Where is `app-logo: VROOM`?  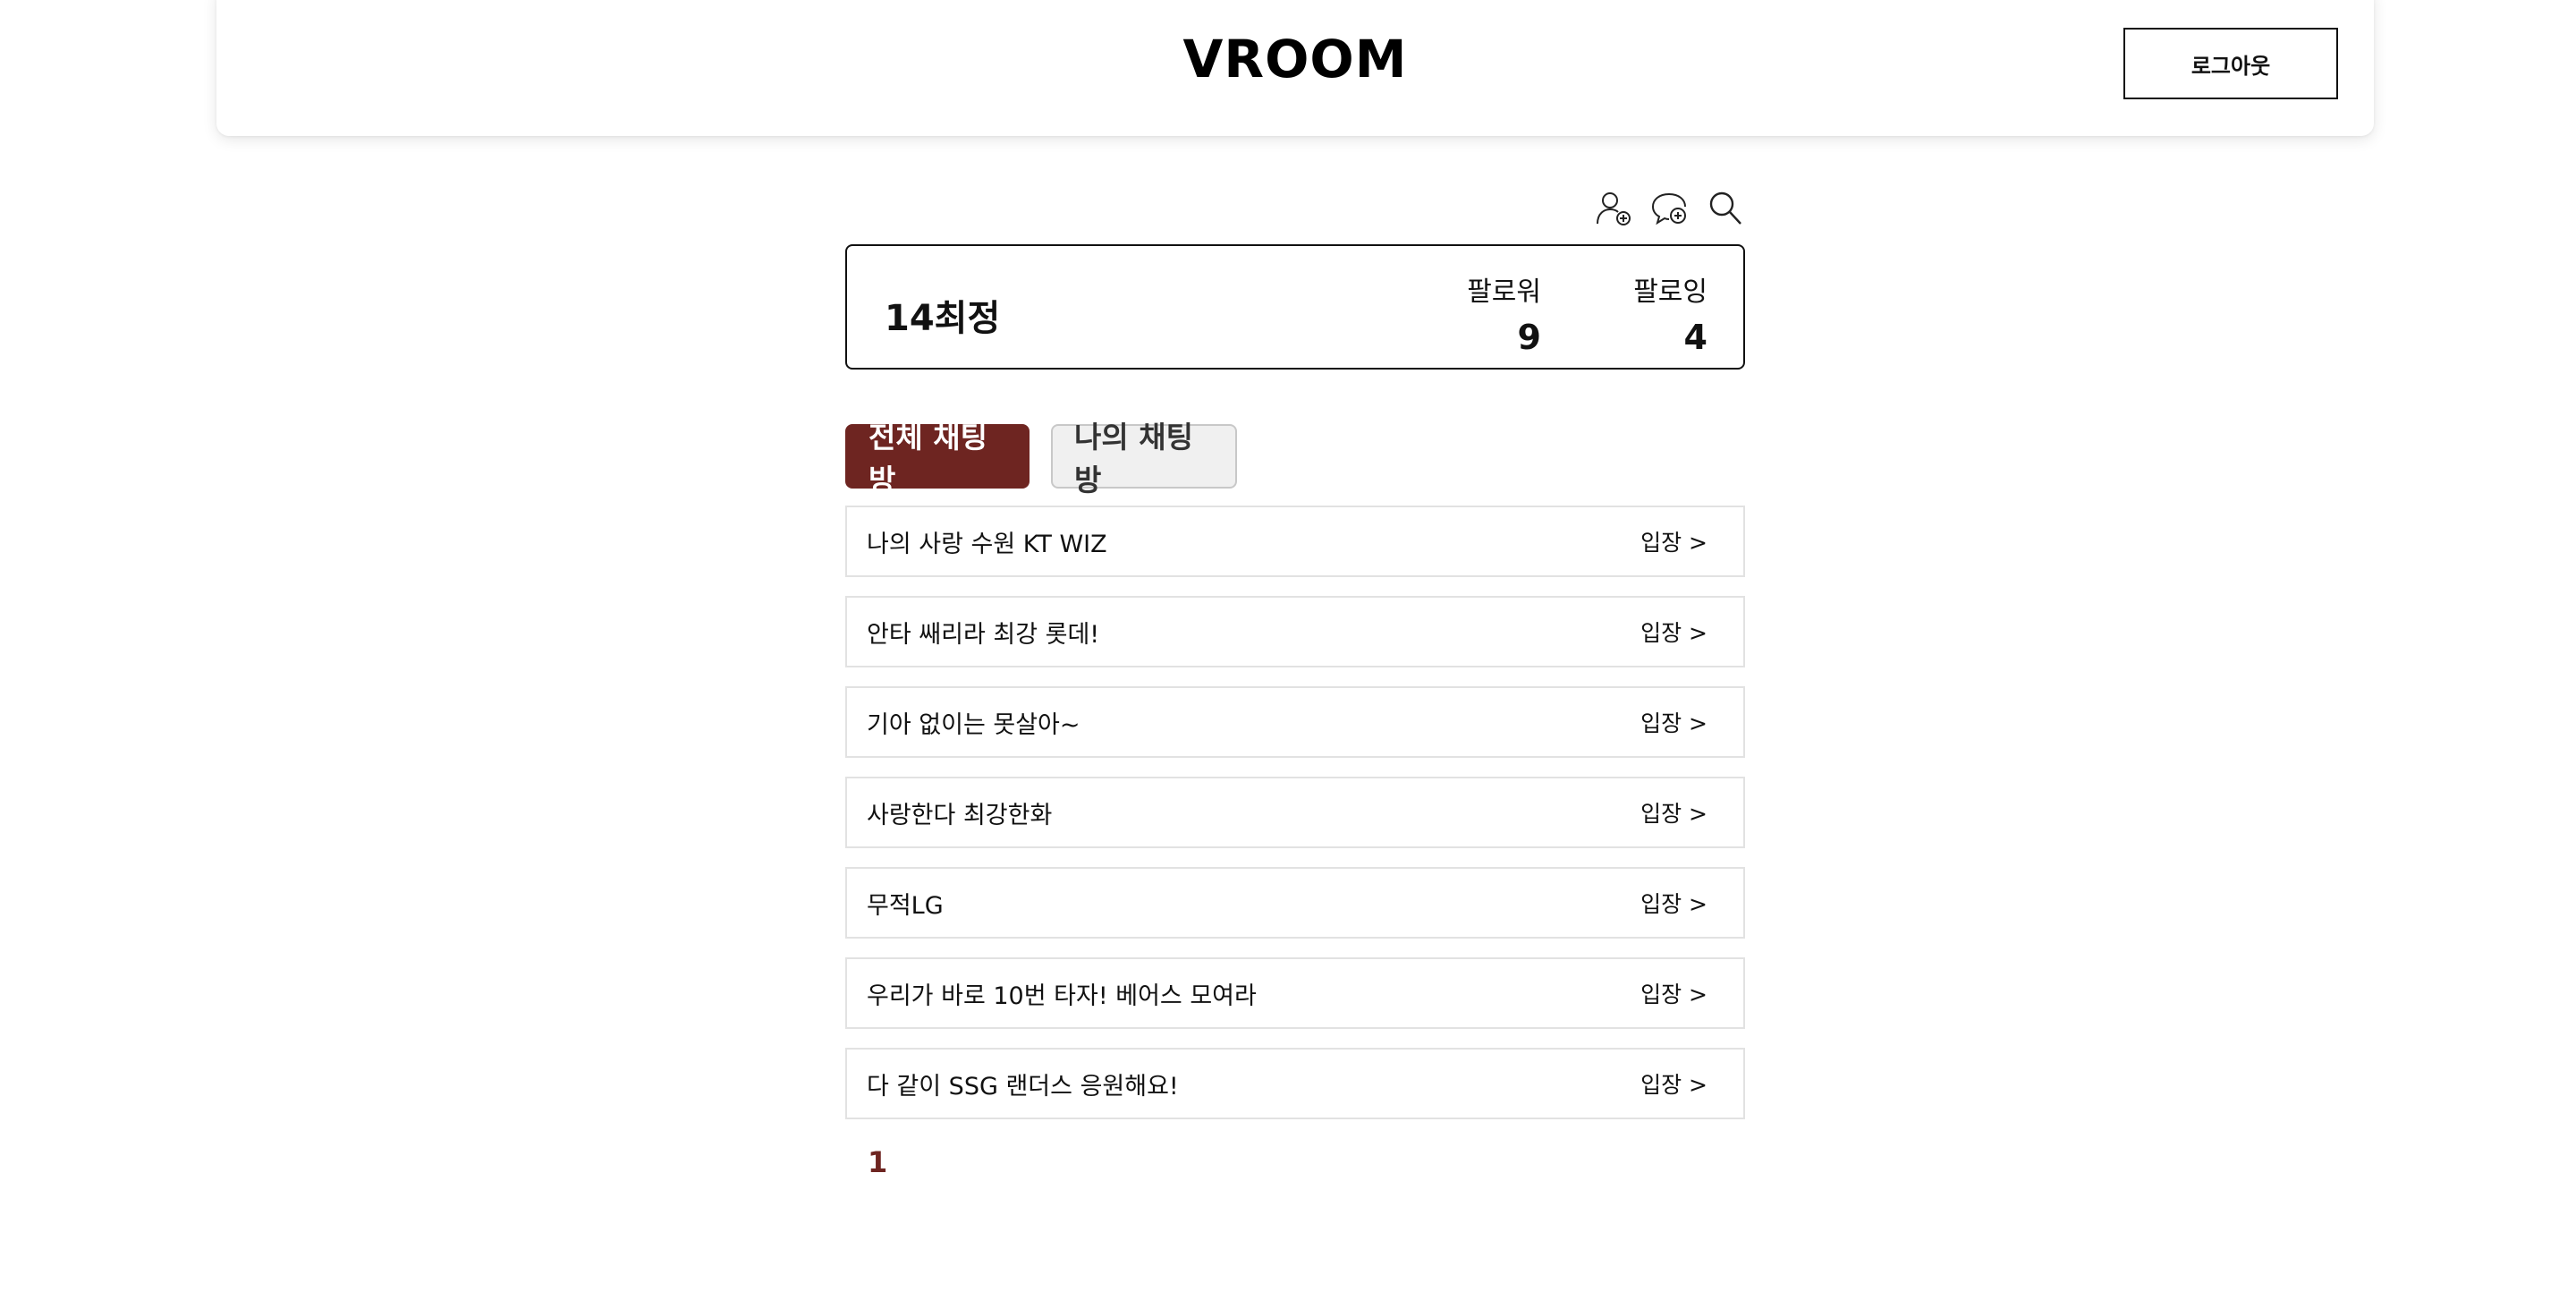 app-logo: VROOM is located at coordinates (1295, 59).